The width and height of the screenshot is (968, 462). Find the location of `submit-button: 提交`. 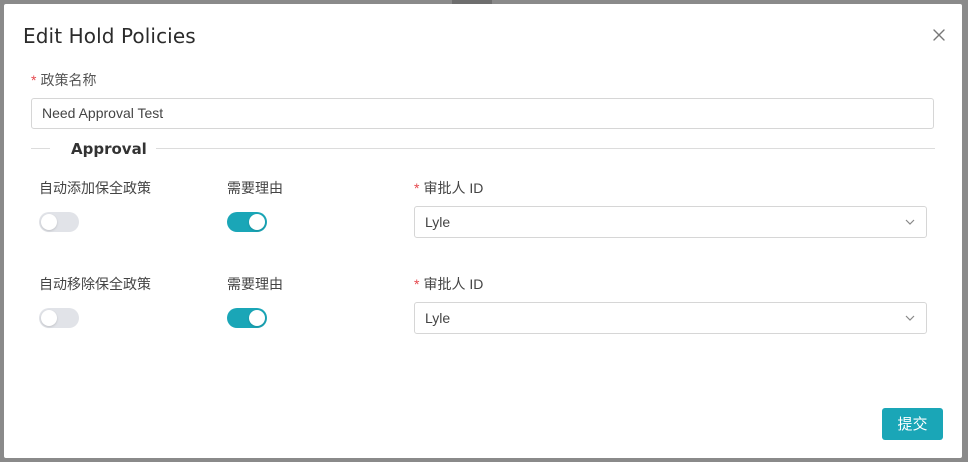

submit-button: 提交 is located at coordinates (912, 424).